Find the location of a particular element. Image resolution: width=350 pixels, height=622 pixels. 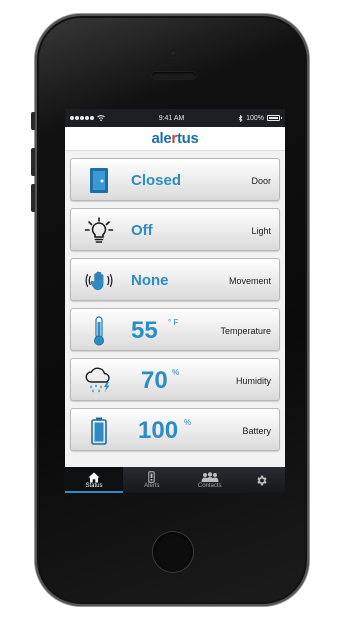

volume-down-button is located at coordinates (33, 198).